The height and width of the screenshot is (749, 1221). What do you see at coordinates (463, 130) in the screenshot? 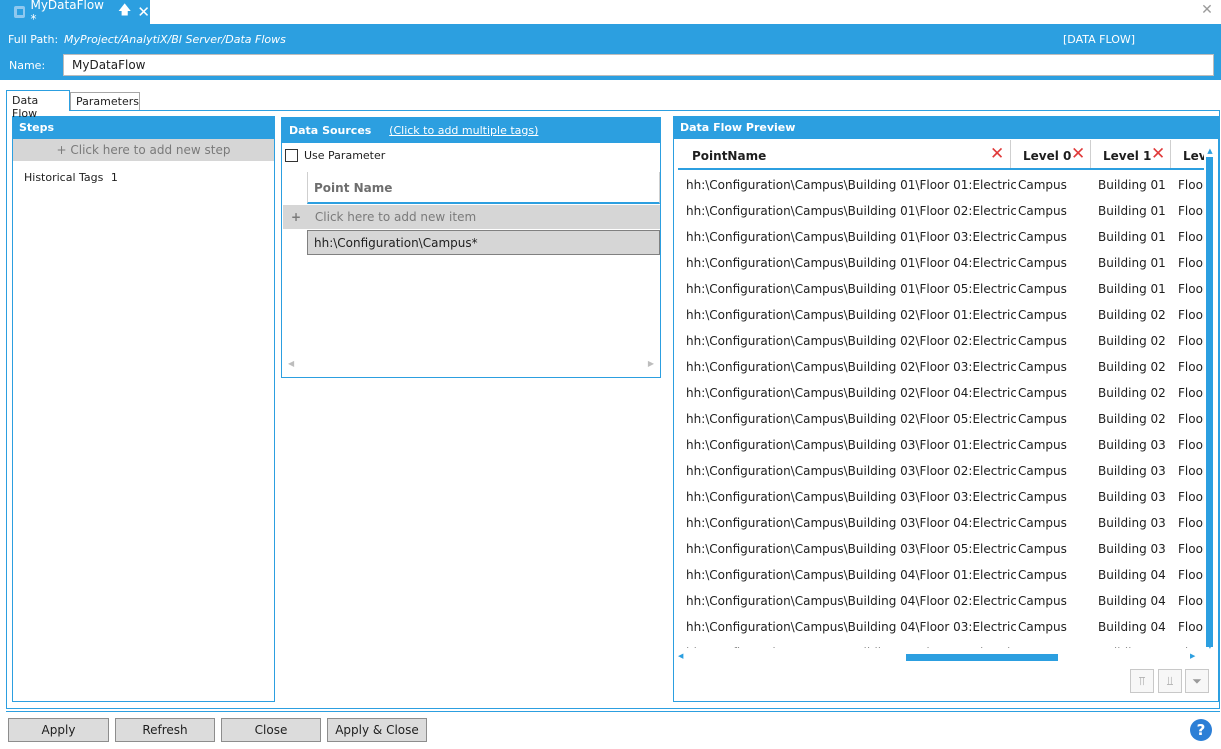
I see `add-multiple-tags-link: (Click to add multiple tags)` at bounding box center [463, 130].